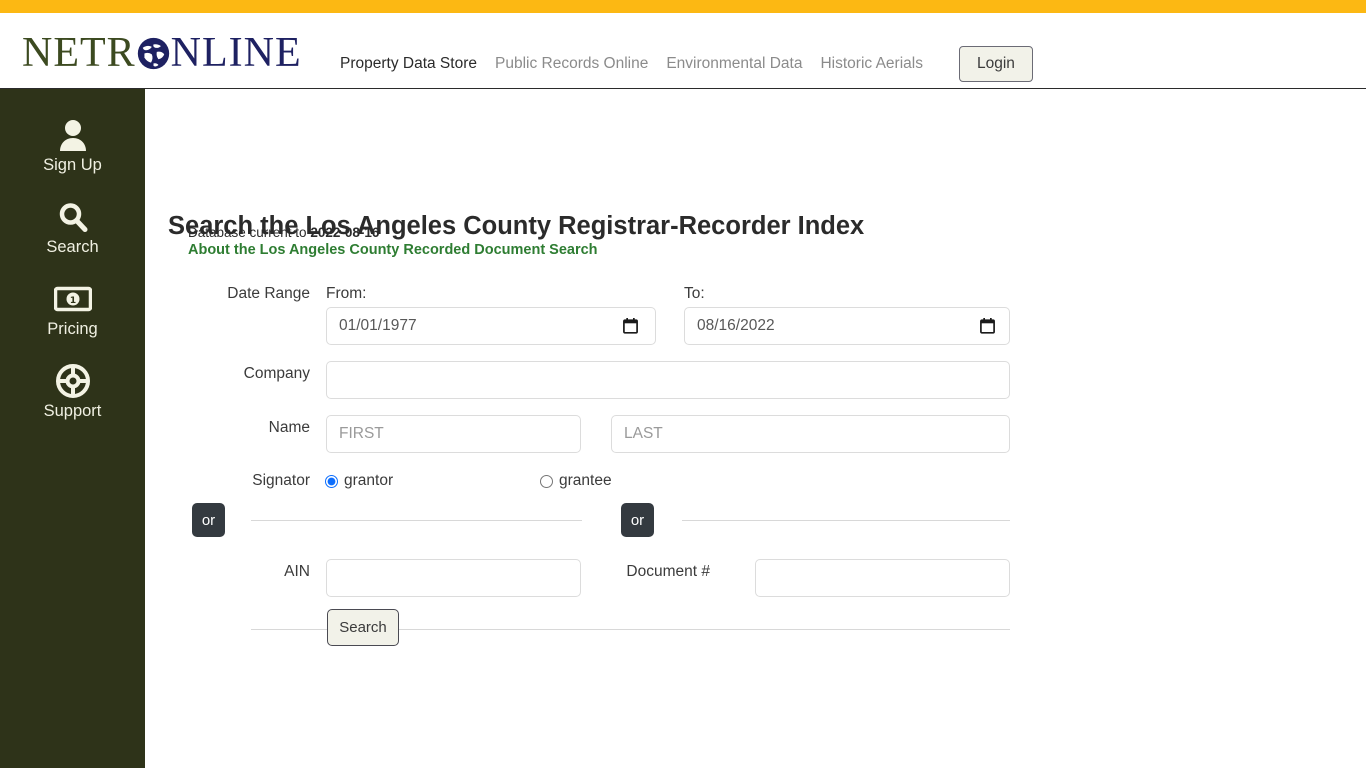 The width and height of the screenshot is (1366, 768). What do you see at coordinates (153, 53) in the screenshot?
I see `globe-icon` at bounding box center [153, 53].